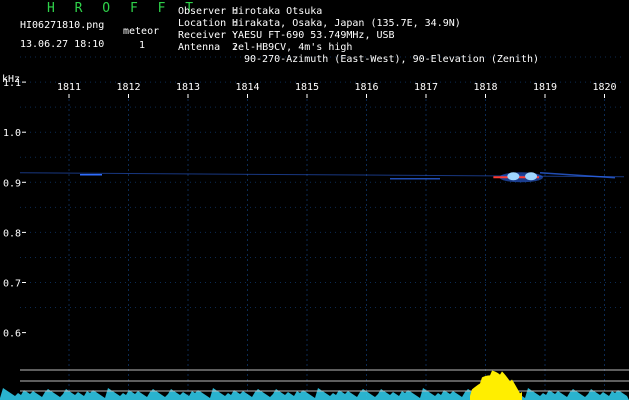  Describe the element at coordinates (337, 90) in the screenshot. I see `x-axis-ticks: 1811 1812 1813 1814 1815 1816 1817 1818 1819 1820` at that location.